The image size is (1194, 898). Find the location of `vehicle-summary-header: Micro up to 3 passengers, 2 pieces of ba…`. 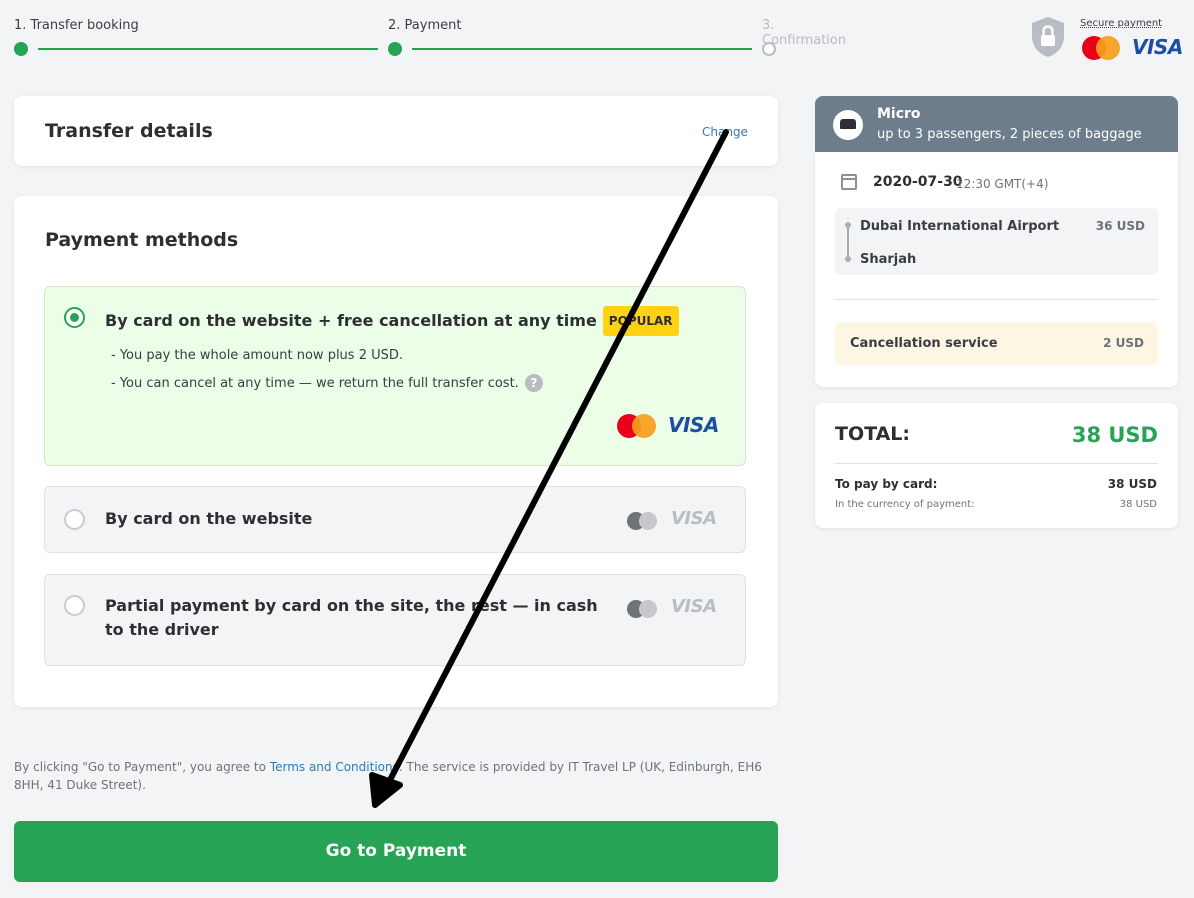

vehicle-summary-header: Micro up to 3 passengers, 2 pieces of ba… is located at coordinates (996, 124).